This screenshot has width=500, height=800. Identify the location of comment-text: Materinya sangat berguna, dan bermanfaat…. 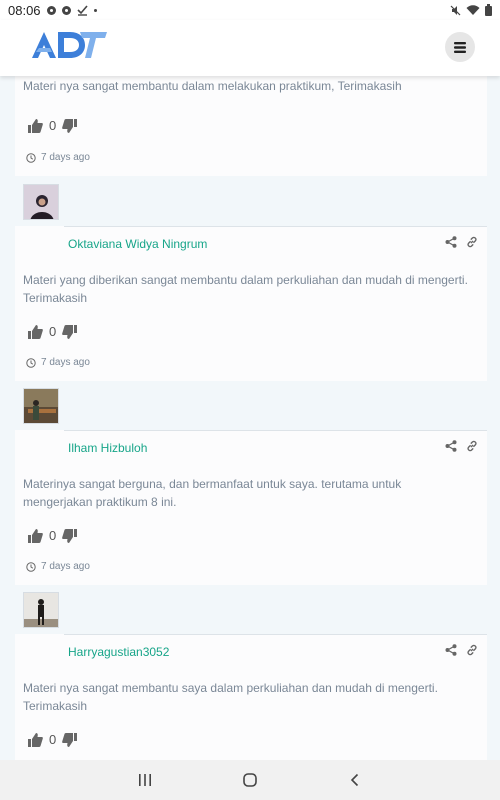
(212, 493).